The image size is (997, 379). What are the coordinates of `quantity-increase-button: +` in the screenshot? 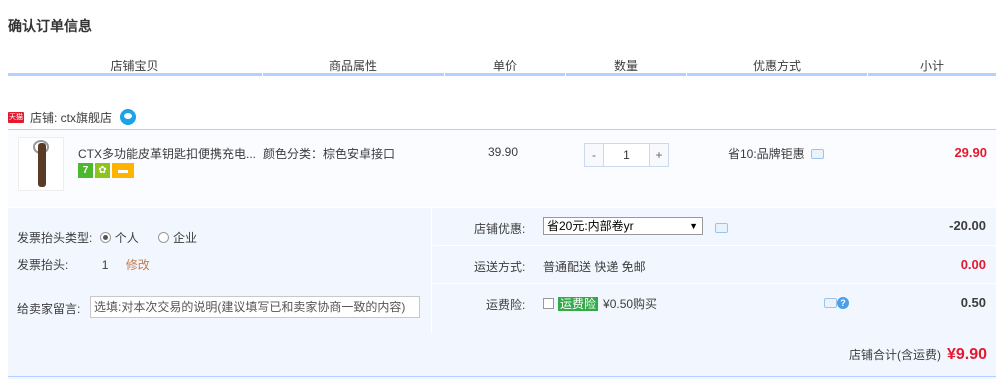 It's located at (659, 155).